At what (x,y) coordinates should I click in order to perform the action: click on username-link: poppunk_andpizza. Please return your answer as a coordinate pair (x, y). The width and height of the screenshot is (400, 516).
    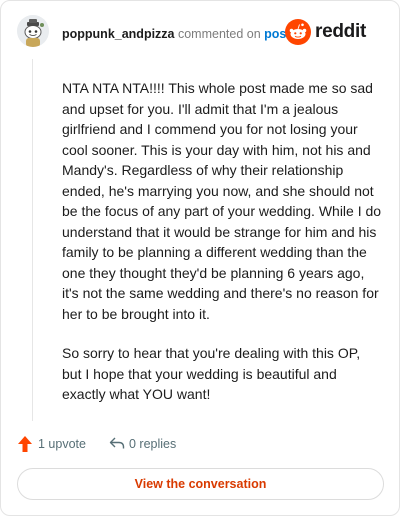
    Looking at the image, I should click on (118, 34).